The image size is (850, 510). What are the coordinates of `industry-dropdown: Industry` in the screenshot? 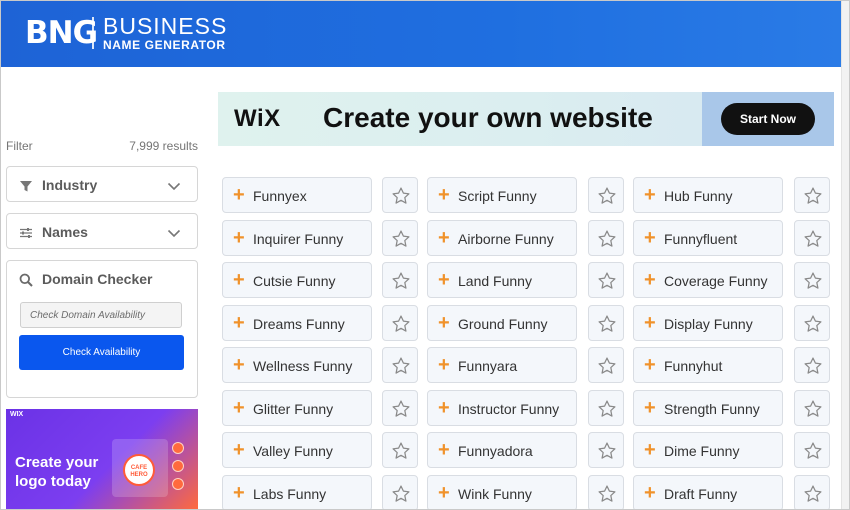 It's located at (102, 184).